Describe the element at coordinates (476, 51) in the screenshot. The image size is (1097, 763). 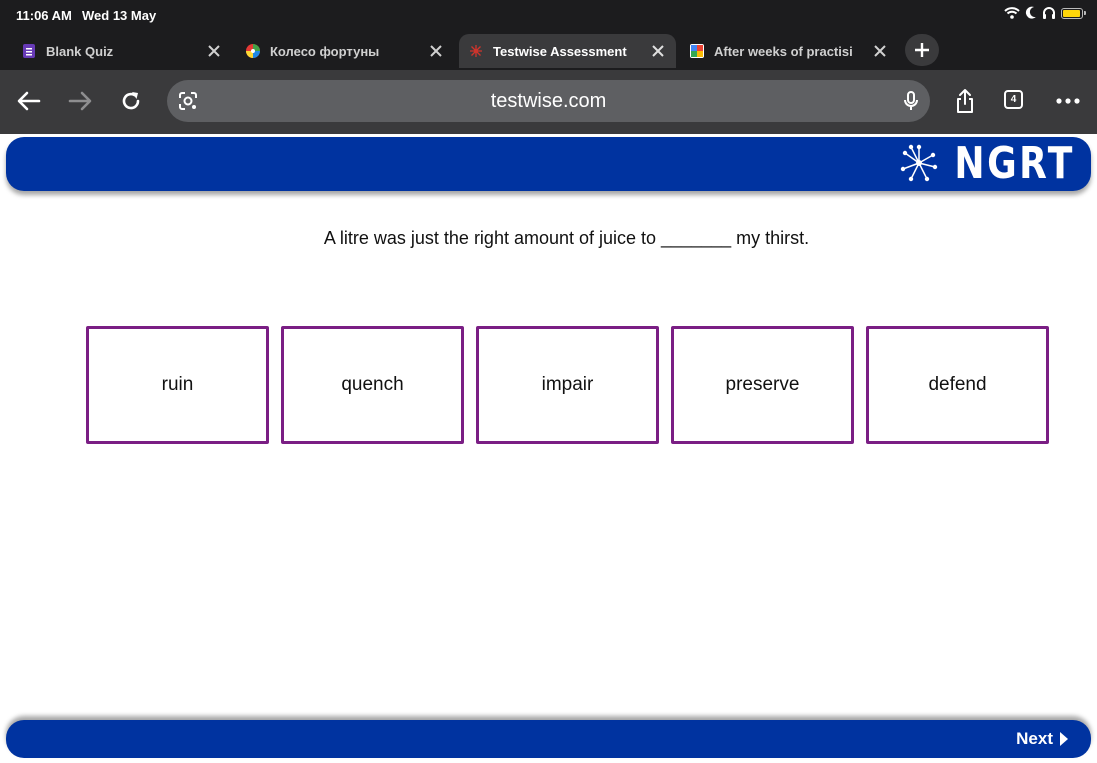
I see `testwise-icon` at that location.